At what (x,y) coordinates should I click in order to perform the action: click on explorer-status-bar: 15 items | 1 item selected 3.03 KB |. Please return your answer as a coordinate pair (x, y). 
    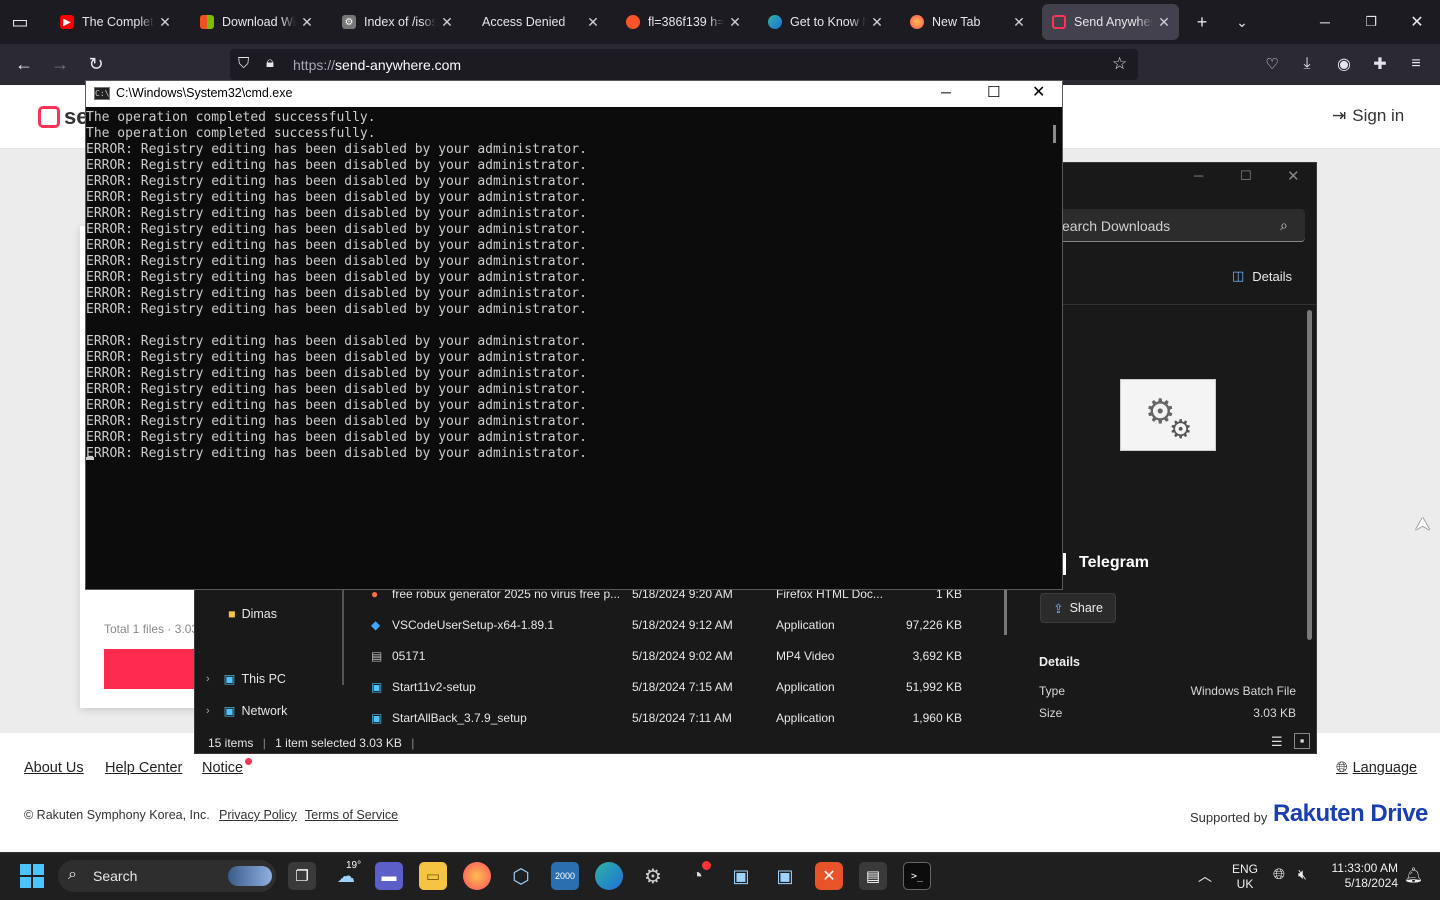
    Looking at the image, I should click on (311, 743).